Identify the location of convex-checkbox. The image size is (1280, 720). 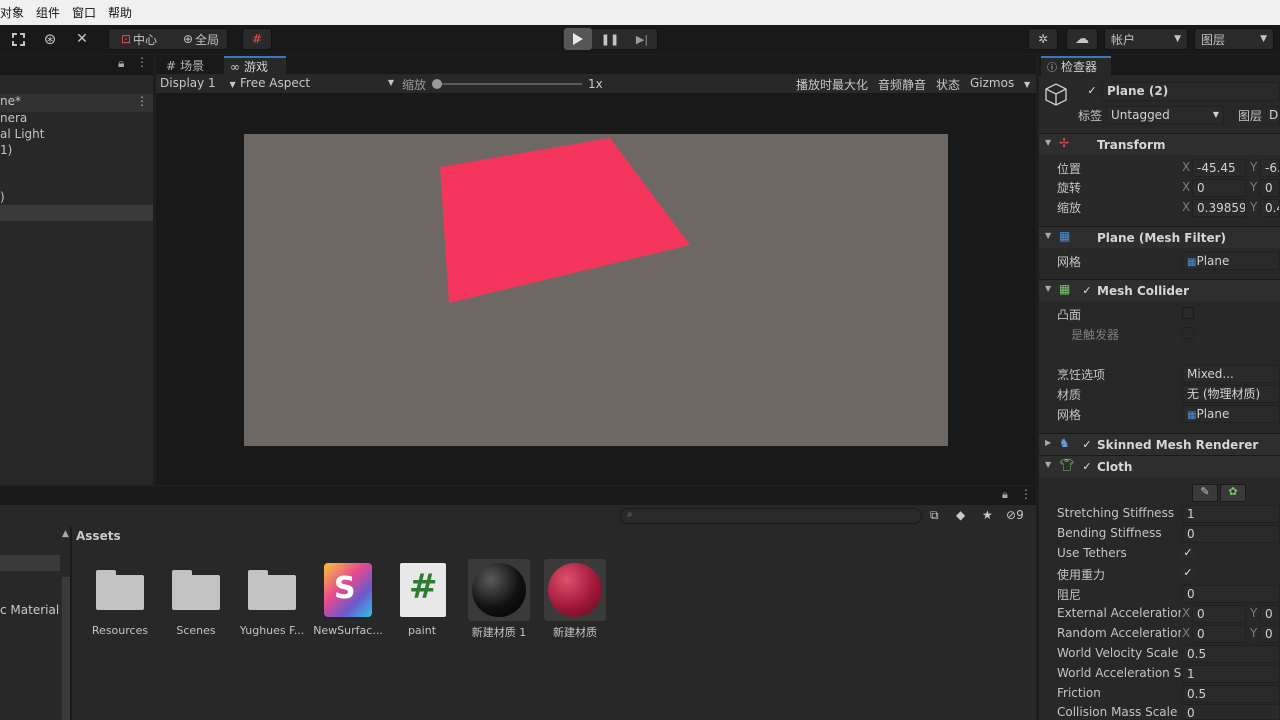
(1188, 313).